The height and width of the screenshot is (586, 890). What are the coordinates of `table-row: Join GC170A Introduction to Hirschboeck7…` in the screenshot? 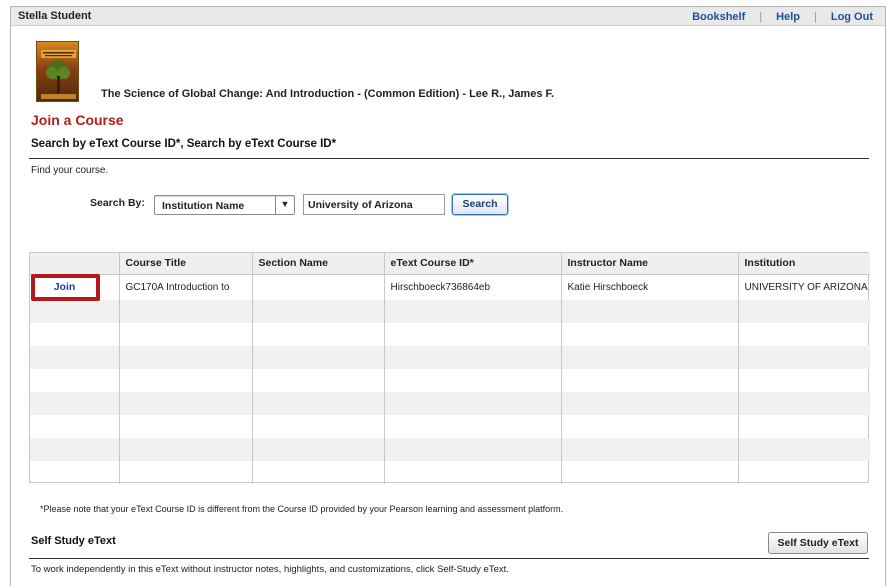 It's located at (450, 287).